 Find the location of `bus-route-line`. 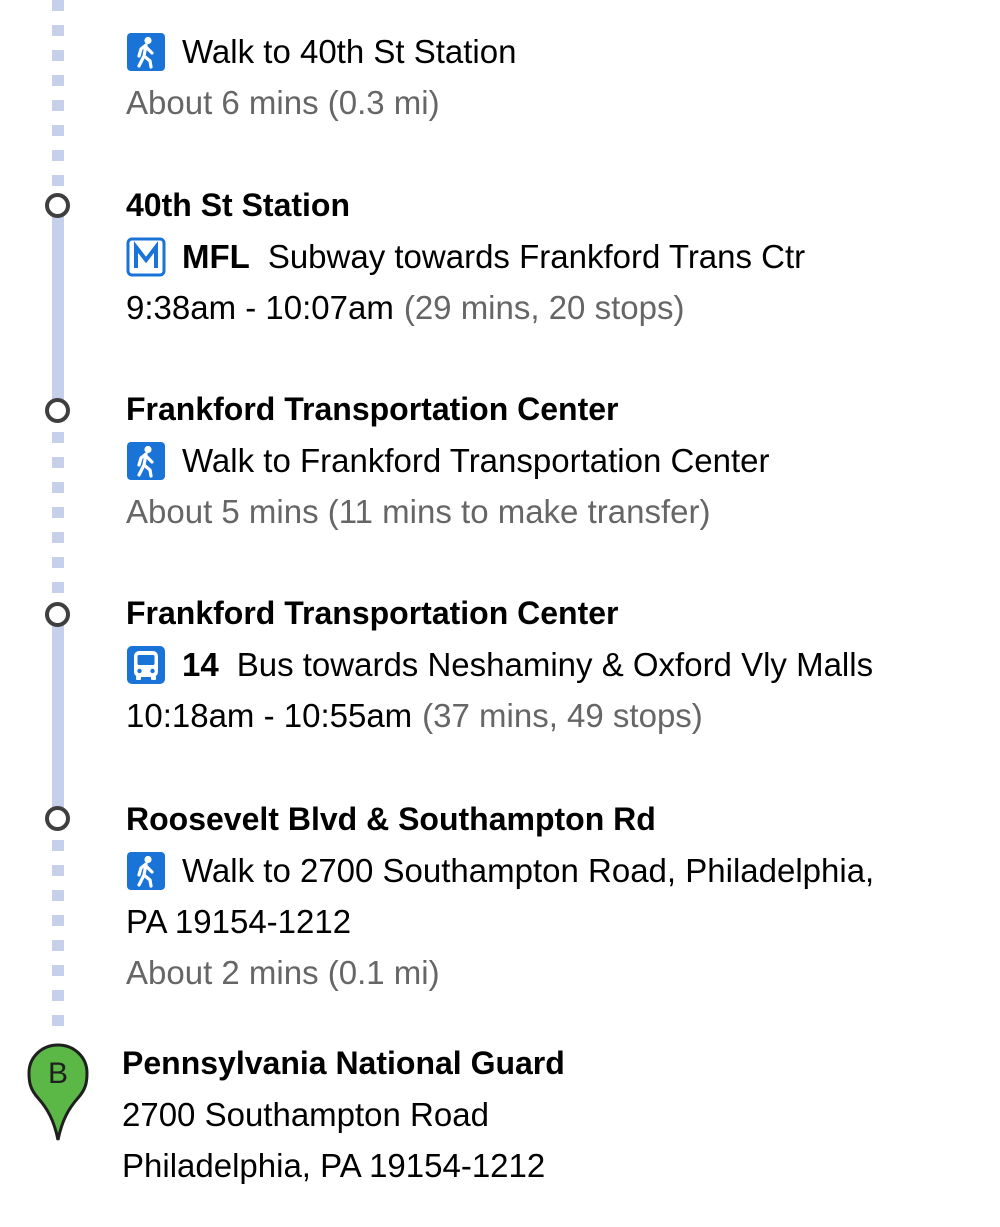

bus-route-line is located at coordinates (58, 717).